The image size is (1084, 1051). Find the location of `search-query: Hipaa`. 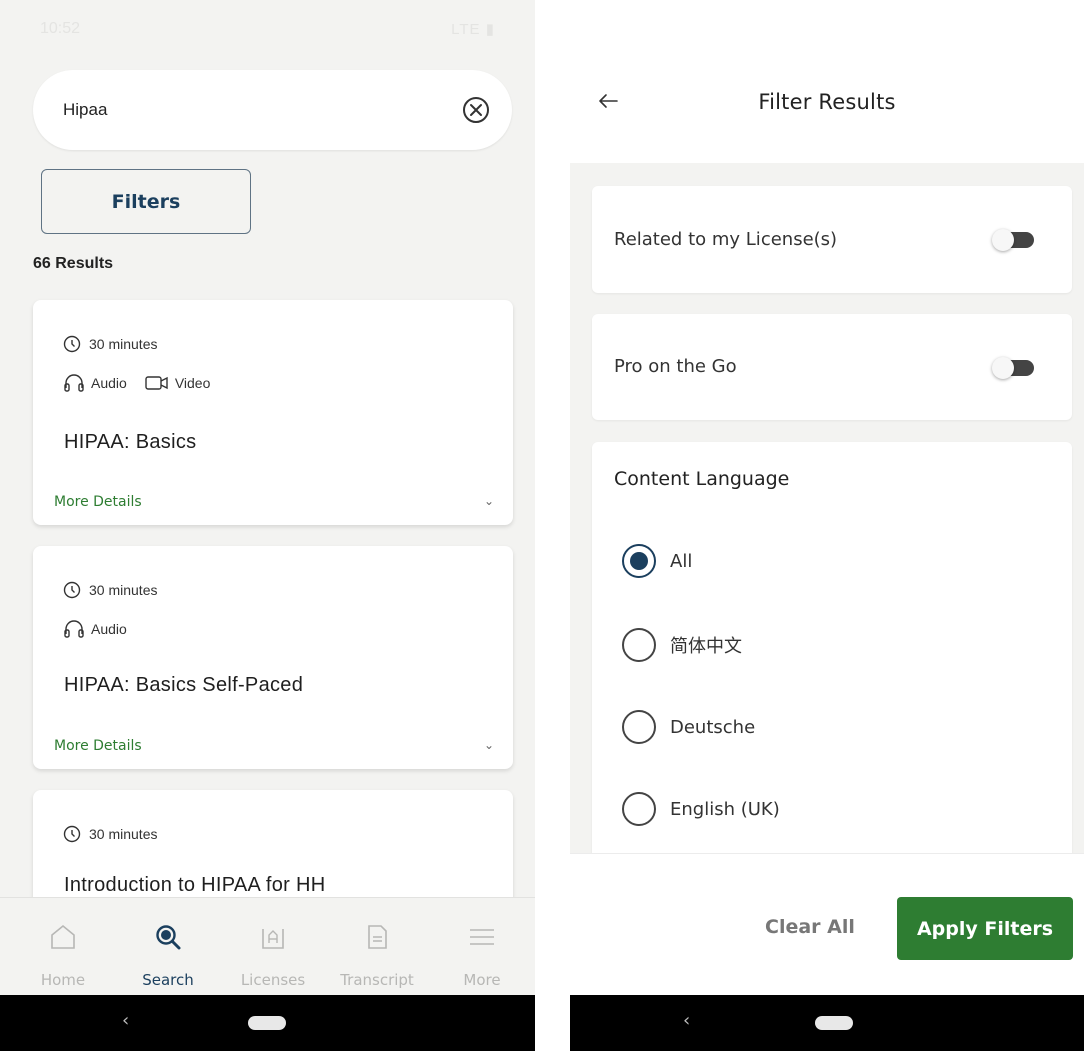

search-query: Hipaa is located at coordinates (85, 109).